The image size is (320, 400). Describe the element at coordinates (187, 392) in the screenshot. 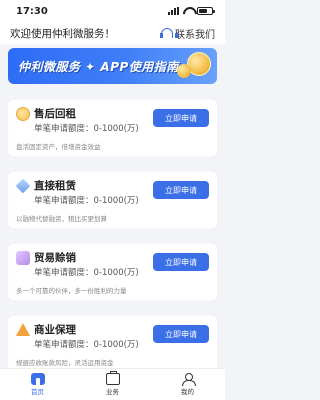

I see `tab-profile-label: 我的` at that location.